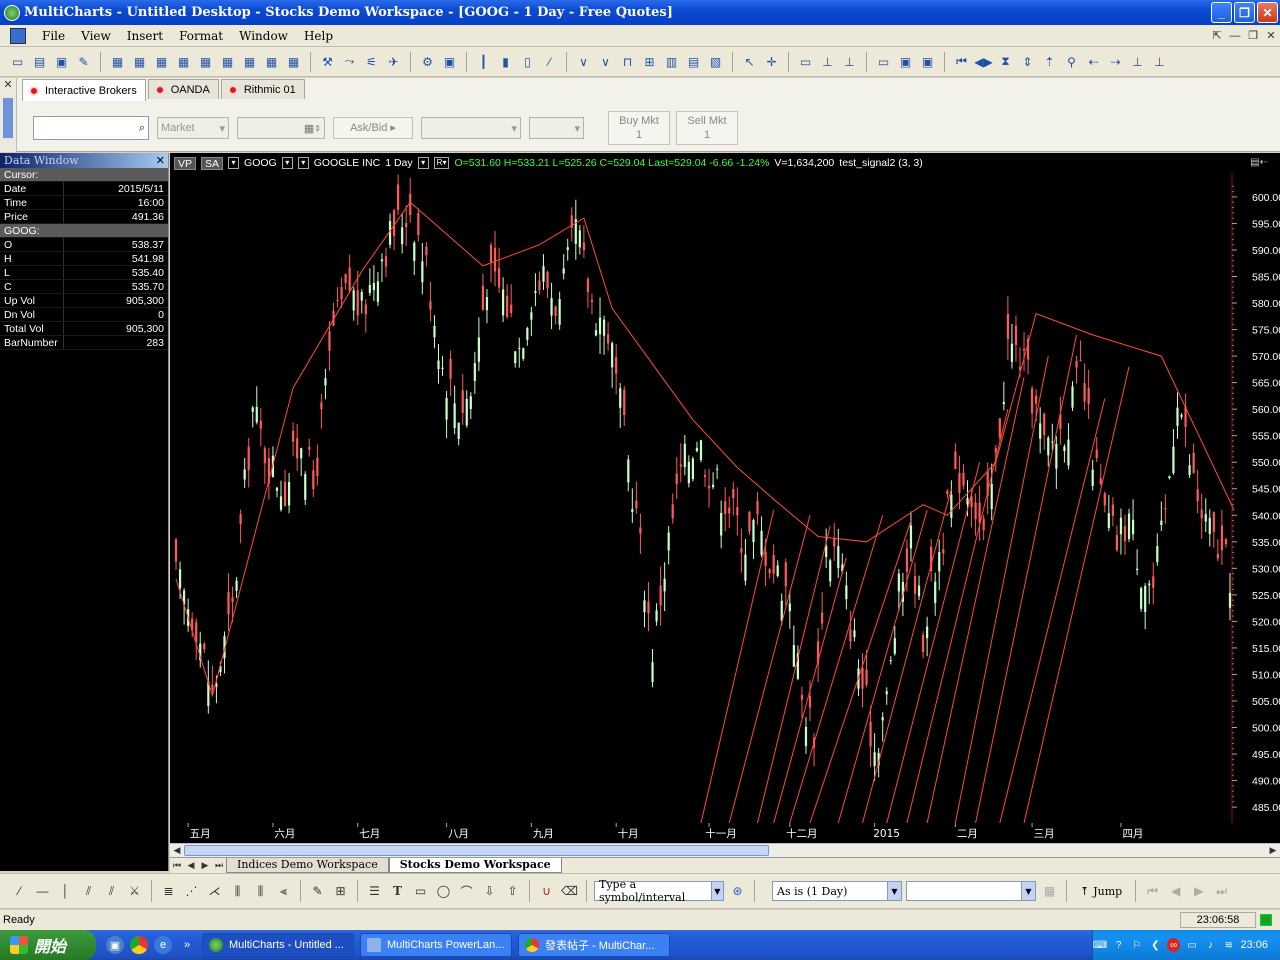 The height and width of the screenshot is (960, 1280). I want to click on text-list-icon: ☰, so click(374, 891).